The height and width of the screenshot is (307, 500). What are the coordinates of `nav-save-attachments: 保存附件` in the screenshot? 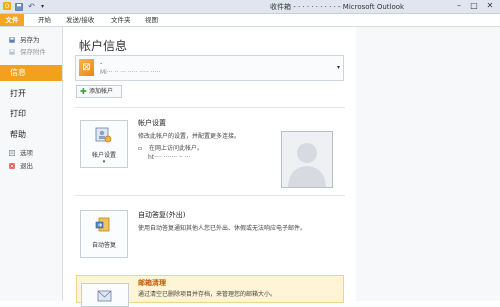 It's located at (31, 52).